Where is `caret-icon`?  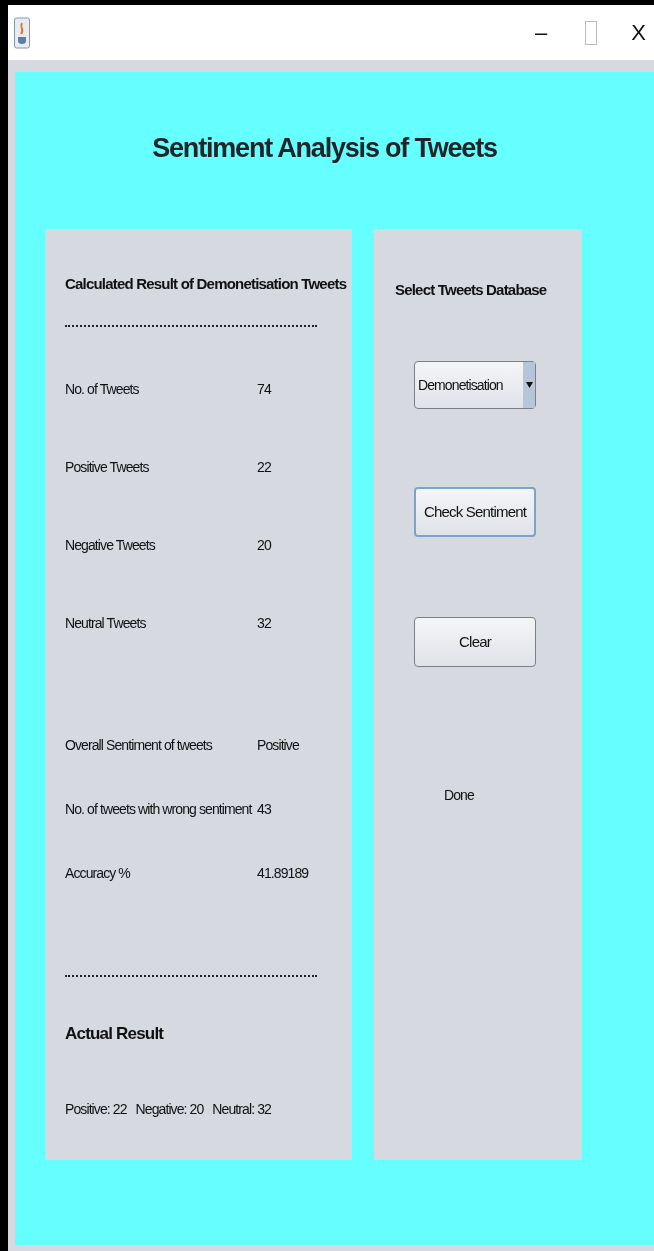 caret-icon is located at coordinates (529, 385).